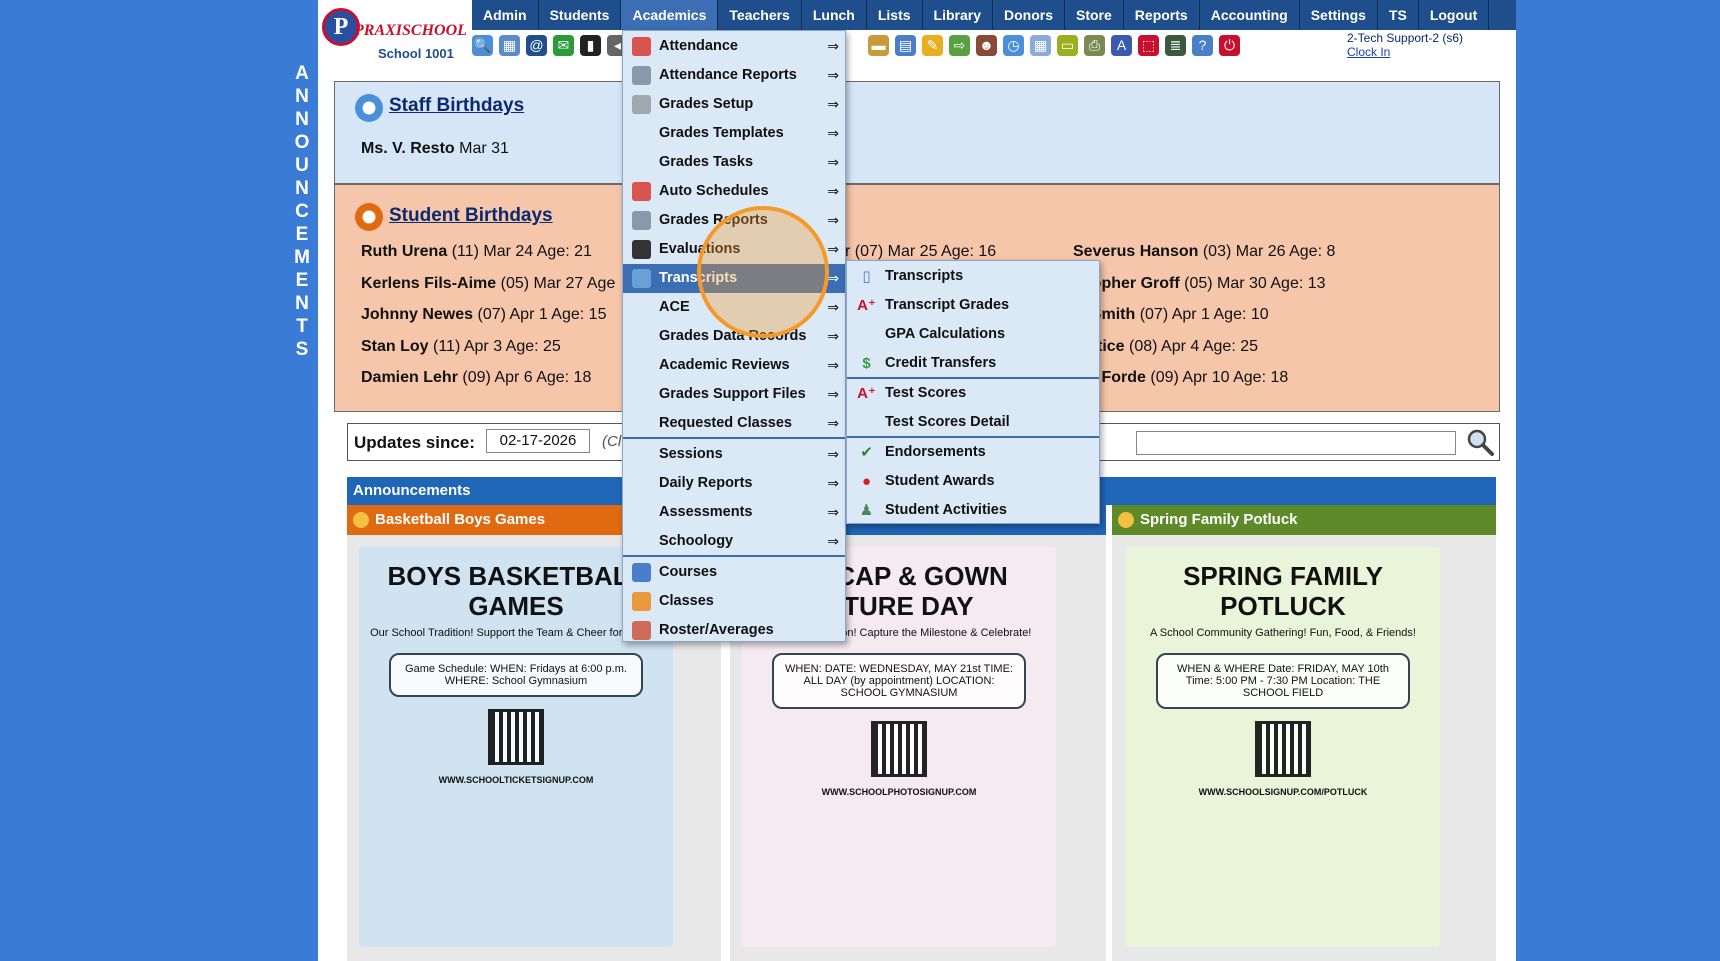 This screenshot has width=1720, height=961. Describe the element at coordinates (509, 45) in the screenshot. I see `table-icon: ▦` at that location.